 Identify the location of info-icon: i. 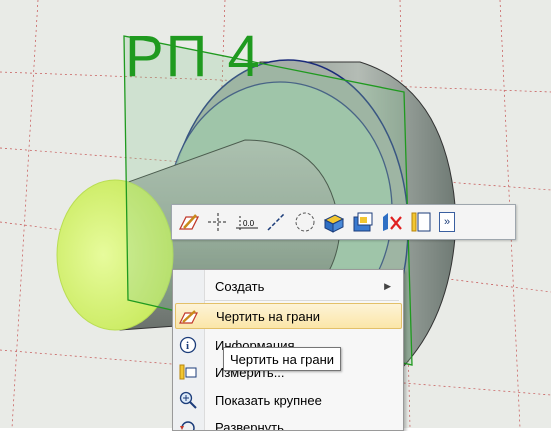
(188, 345).